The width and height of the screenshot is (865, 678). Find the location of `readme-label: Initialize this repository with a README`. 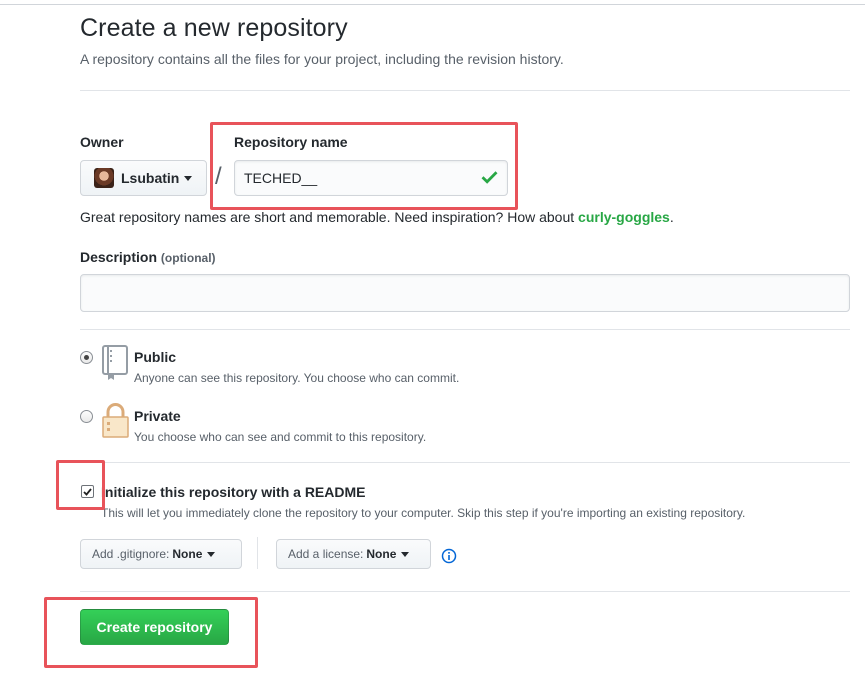

readme-label: Initialize this repository with a README is located at coordinates (233, 492).